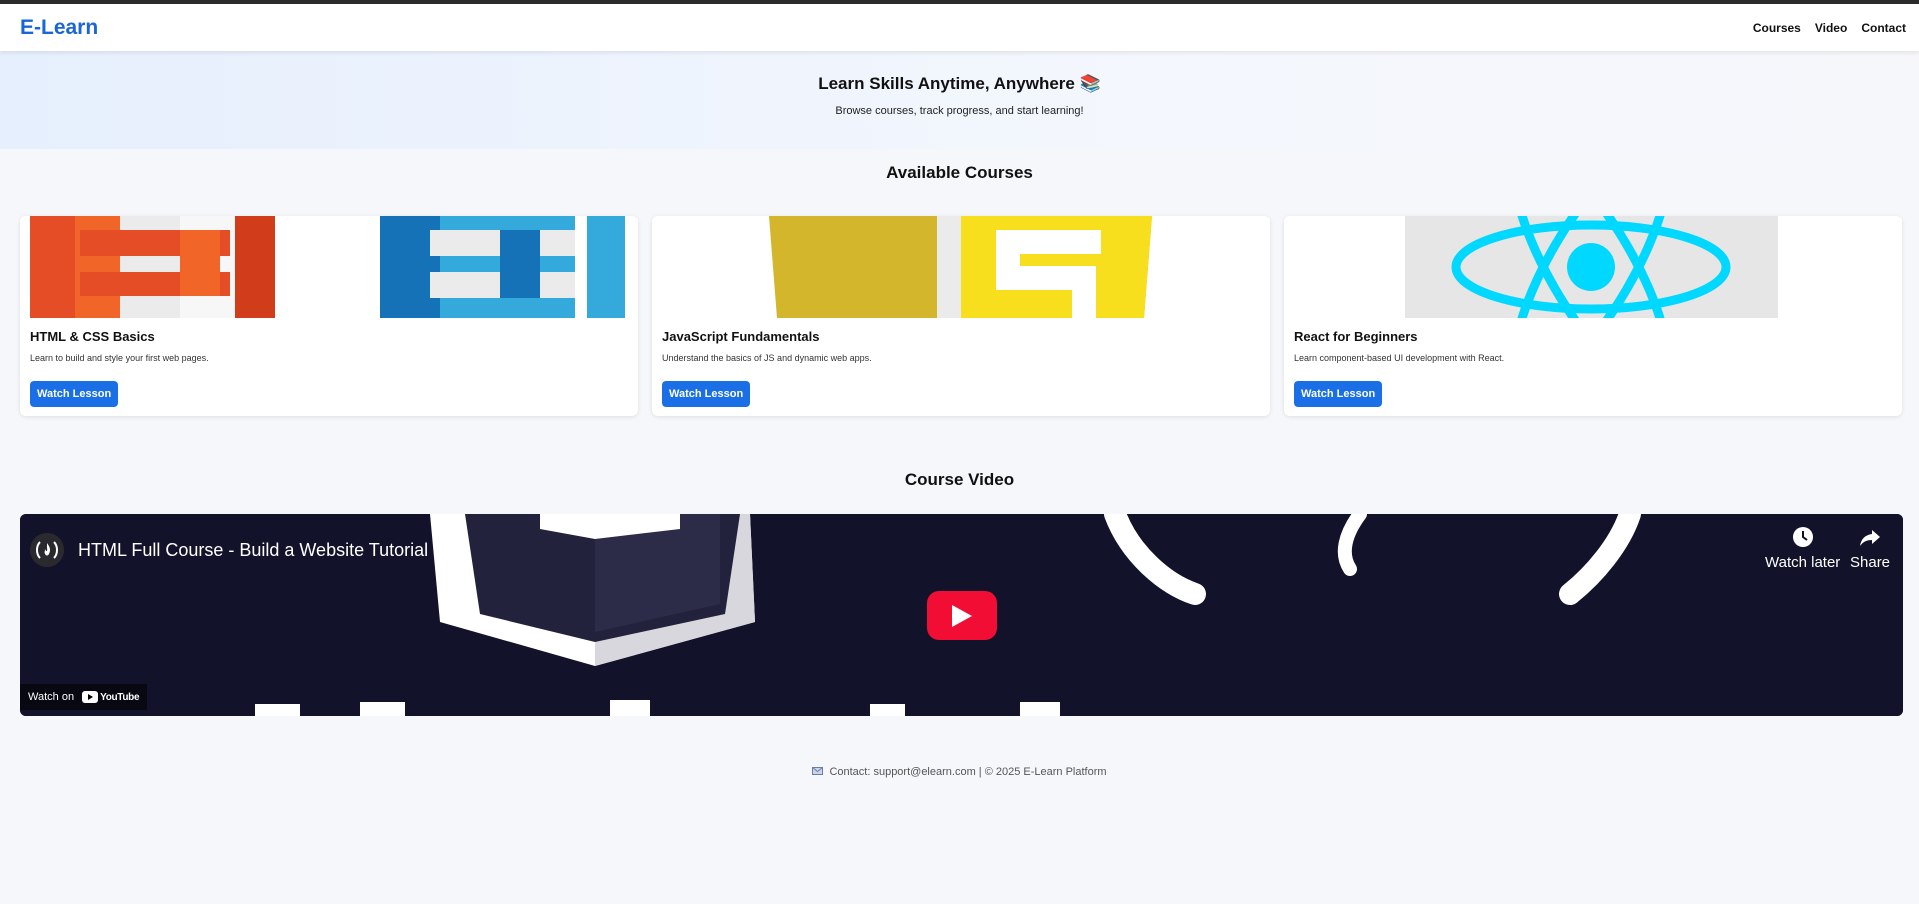 Image resolution: width=1919 pixels, height=904 pixels. I want to click on nav-link-video: Video, so click(1831, 28).